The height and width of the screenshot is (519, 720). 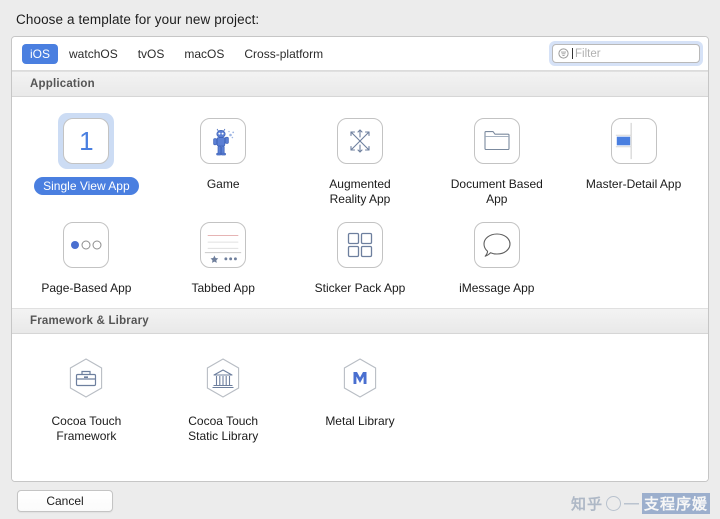 I want to click on template-item-sticker-pack-app: Sticker Pack App, so click(x=360, y=255).